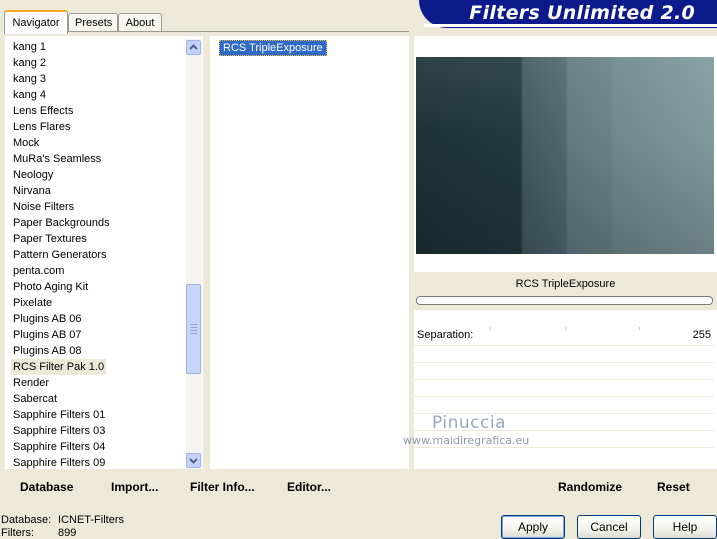  What do you see at coordinates (673, 487) in the screenshot?
I see `reset-button: Reset` at bounding box center [673, 487].